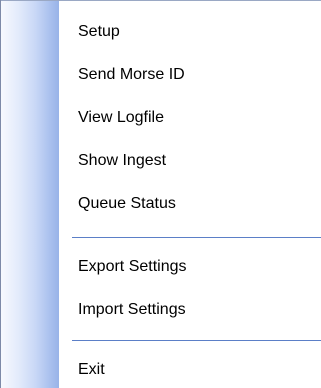 The width and height of the screenshot is (321, 388). I want to click on menu-item-view-logfile: View Logfile, so click(190, 117).